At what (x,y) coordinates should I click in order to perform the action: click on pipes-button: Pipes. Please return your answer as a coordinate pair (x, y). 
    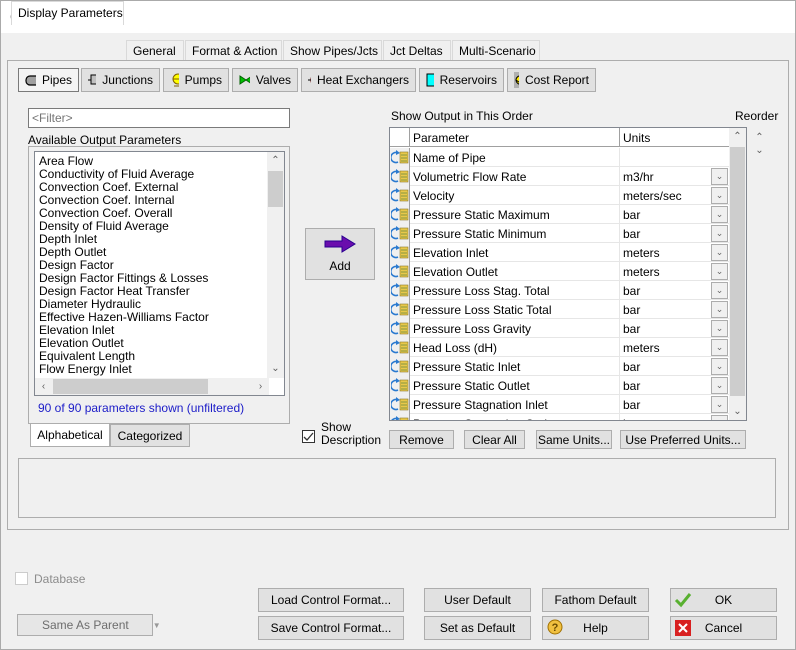
    Looking at the image, I should click on (48, 80).